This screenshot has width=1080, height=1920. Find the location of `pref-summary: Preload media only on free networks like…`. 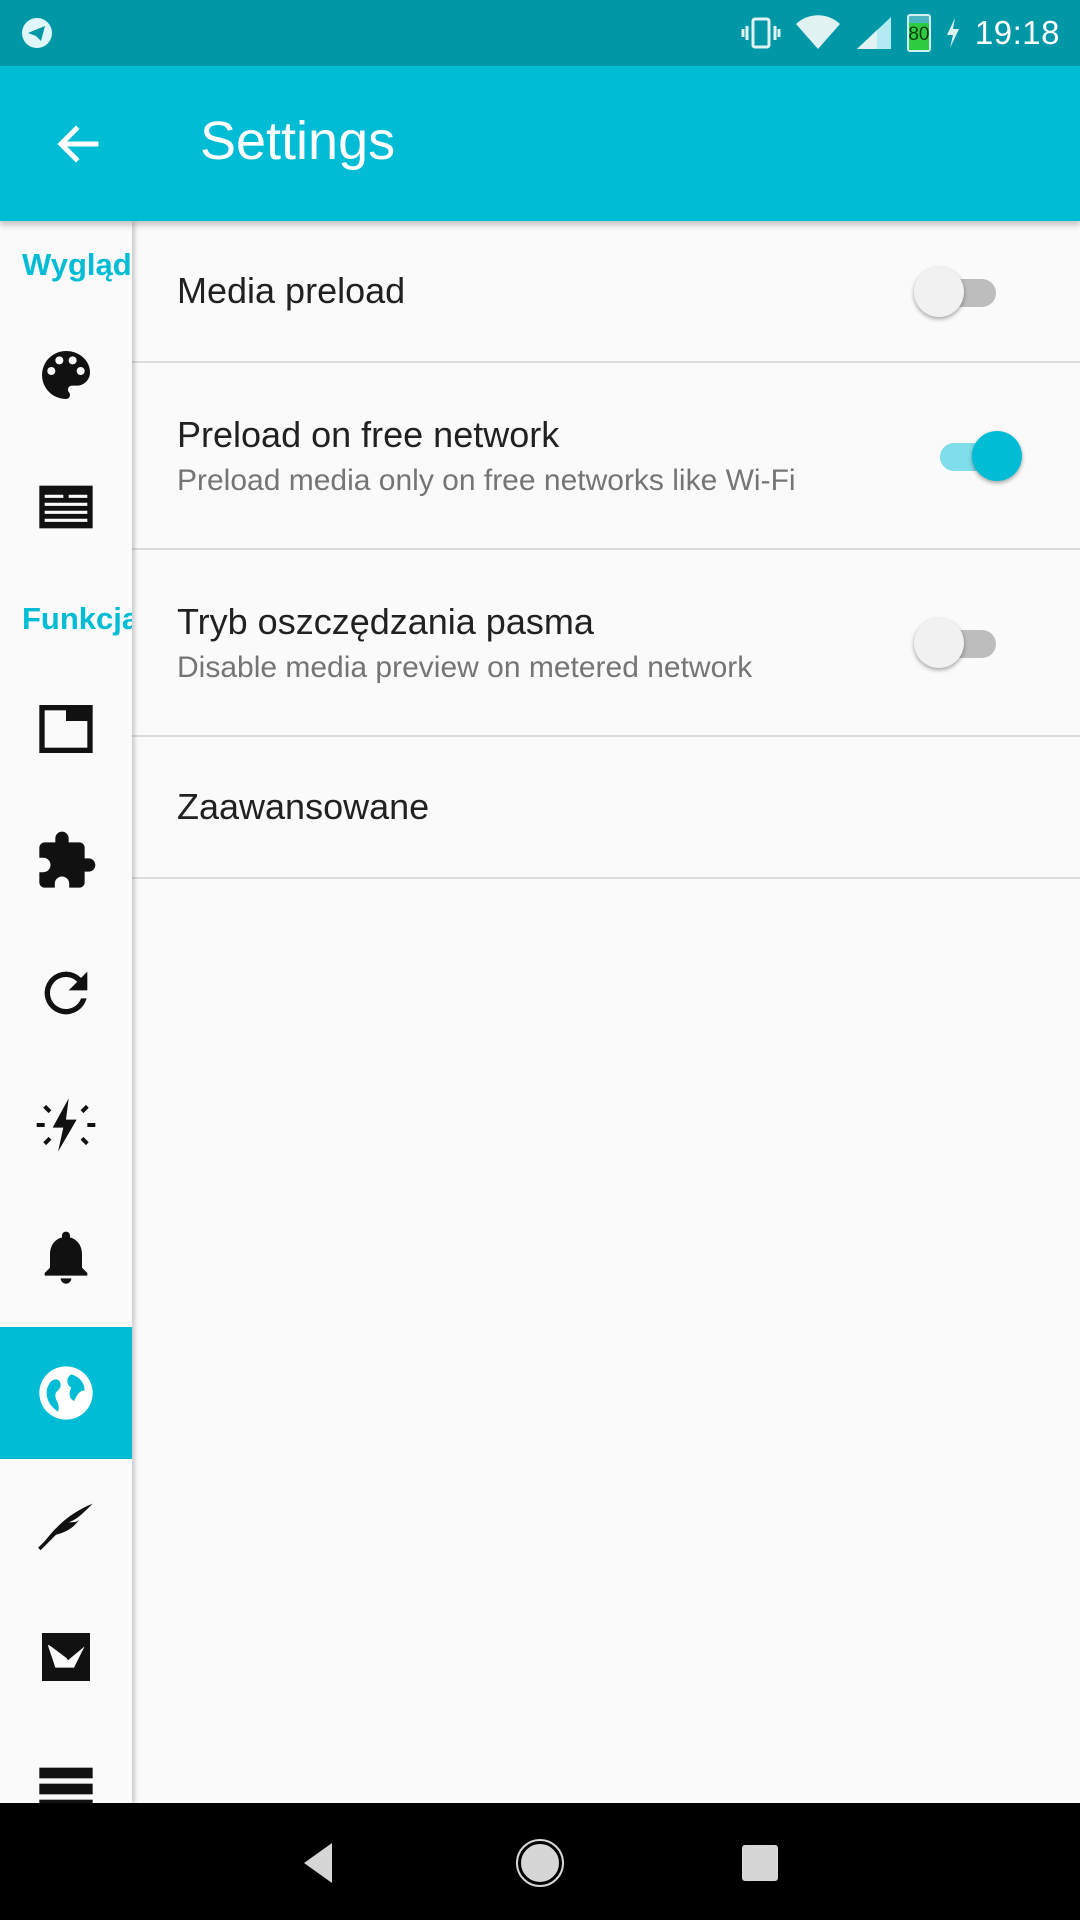

pref-summary: Preload media only on free networks like… is located at coordinates (486, 480).